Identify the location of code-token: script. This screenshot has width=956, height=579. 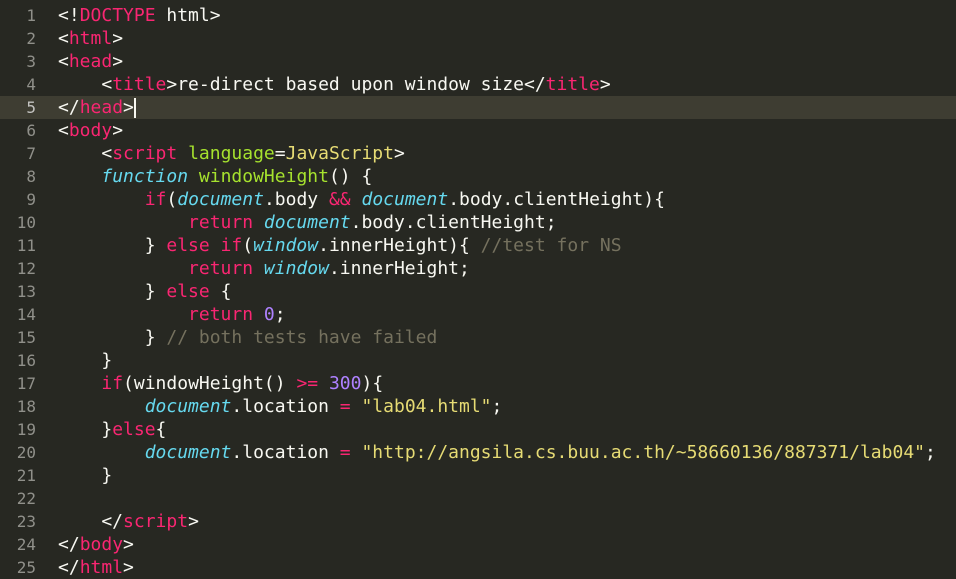
(156, 521).